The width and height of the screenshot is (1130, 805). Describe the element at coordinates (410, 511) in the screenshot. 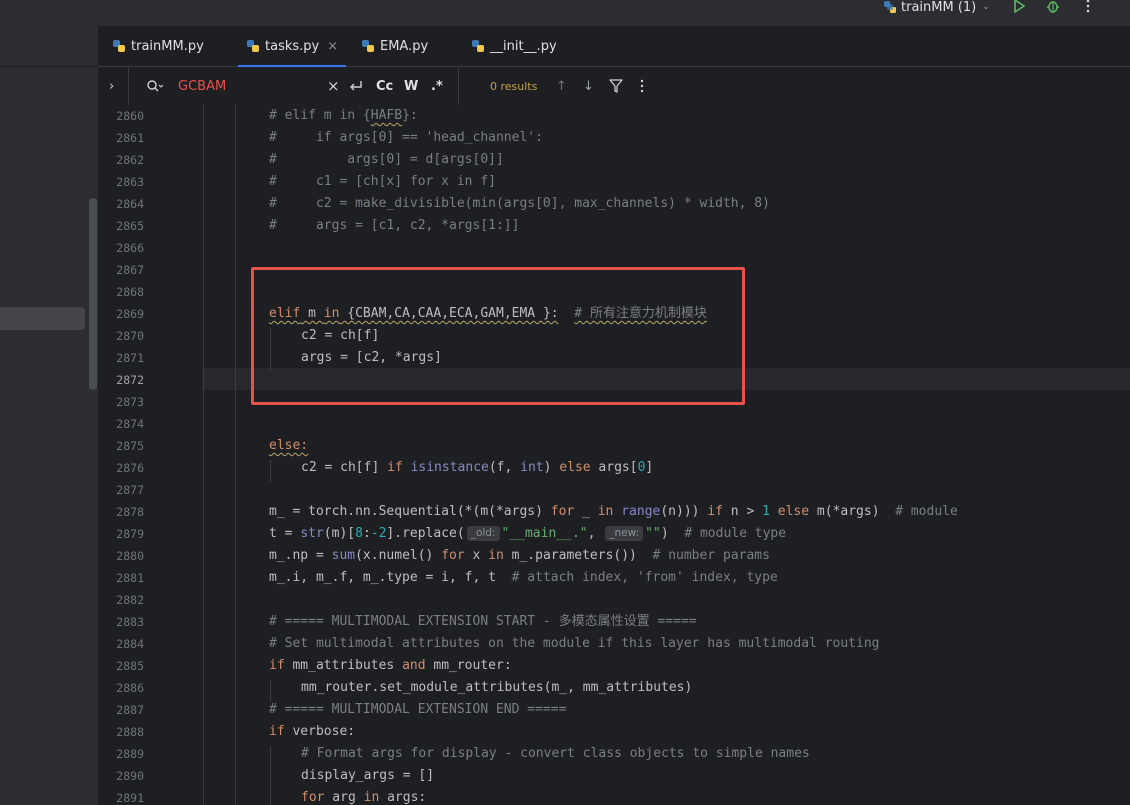

I see `code-token: m_ = torch.nn.Sequential(*(m(*args)` at that location.